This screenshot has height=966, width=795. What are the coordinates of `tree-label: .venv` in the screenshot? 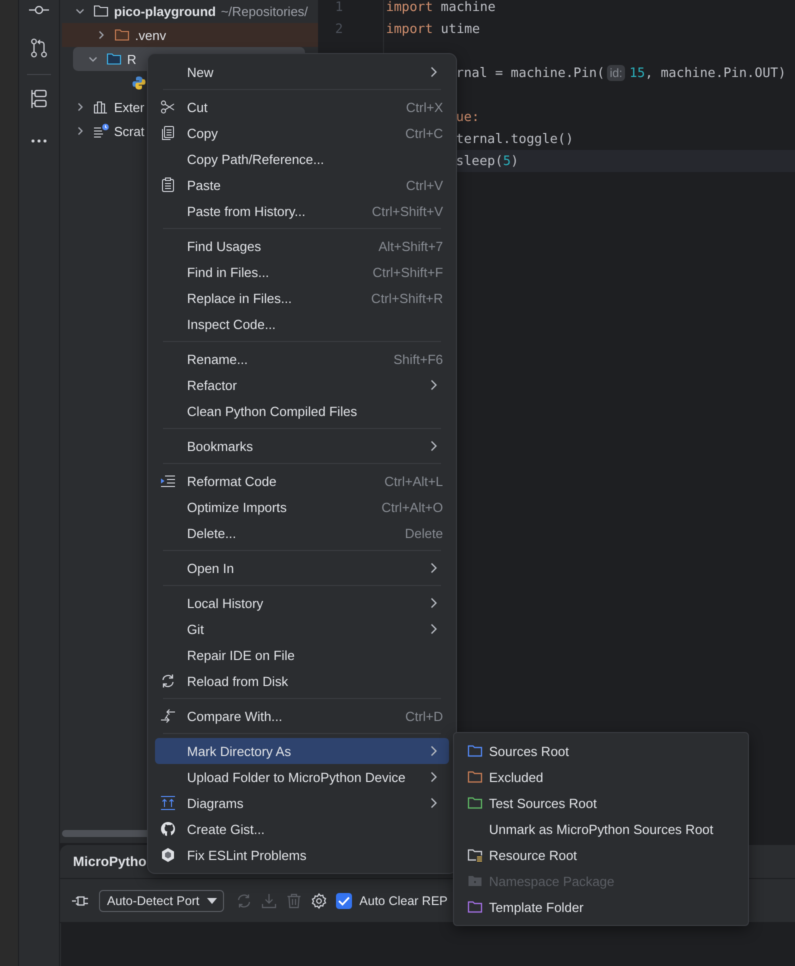 It's located at (150, 35).